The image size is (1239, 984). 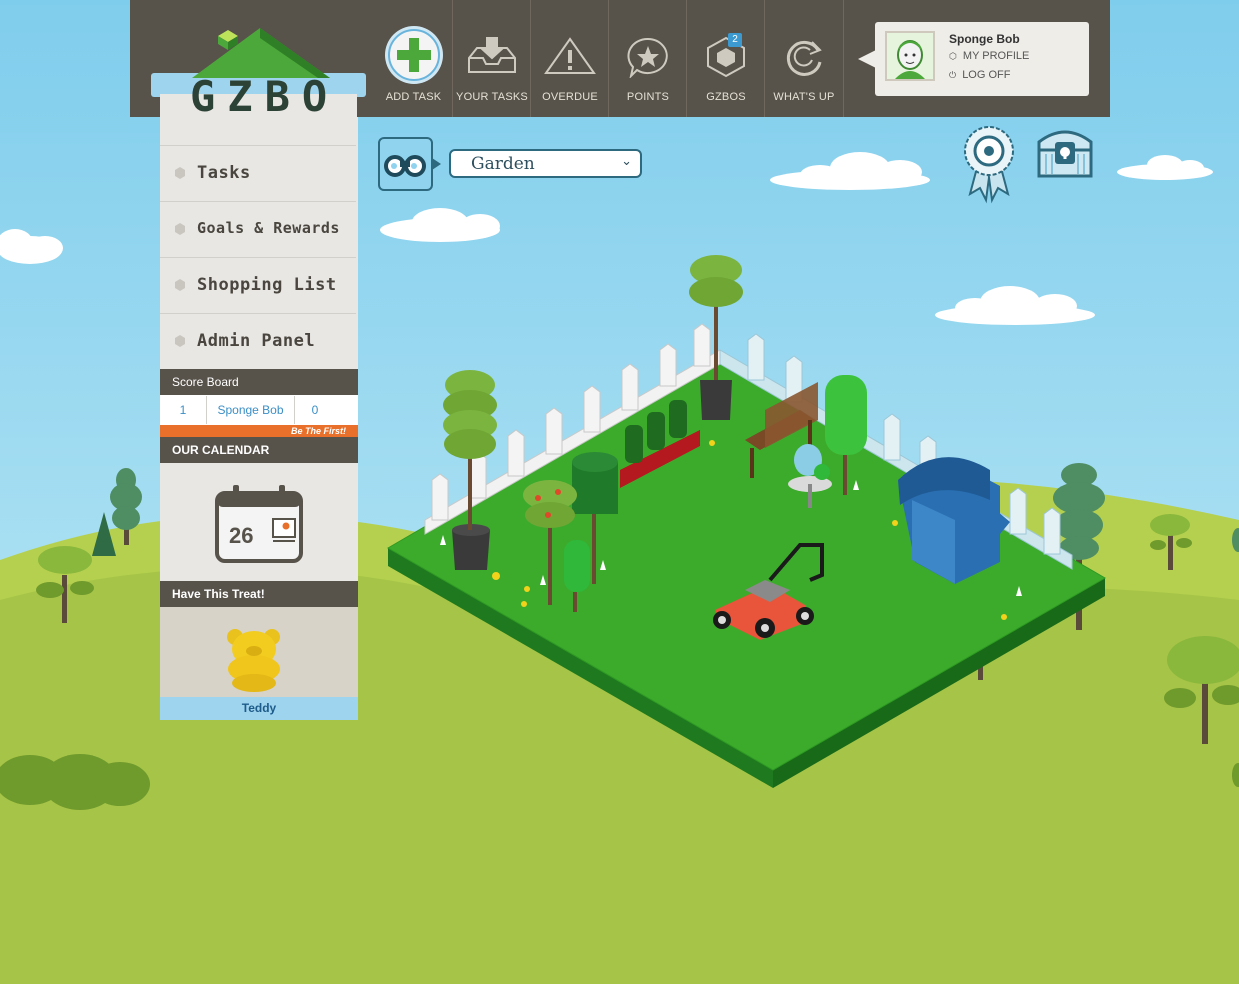 What do you see at coordinates (259, 524) in the screenshot?
I see `calendar-widget: 26` at bounding box center [259, 524].